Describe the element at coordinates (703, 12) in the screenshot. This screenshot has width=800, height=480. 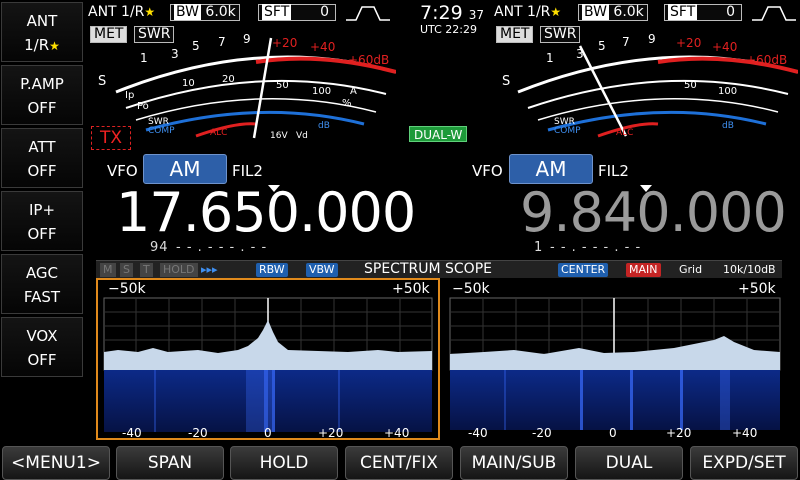
I see `sub-sft-chip: SFT 0` at that location.